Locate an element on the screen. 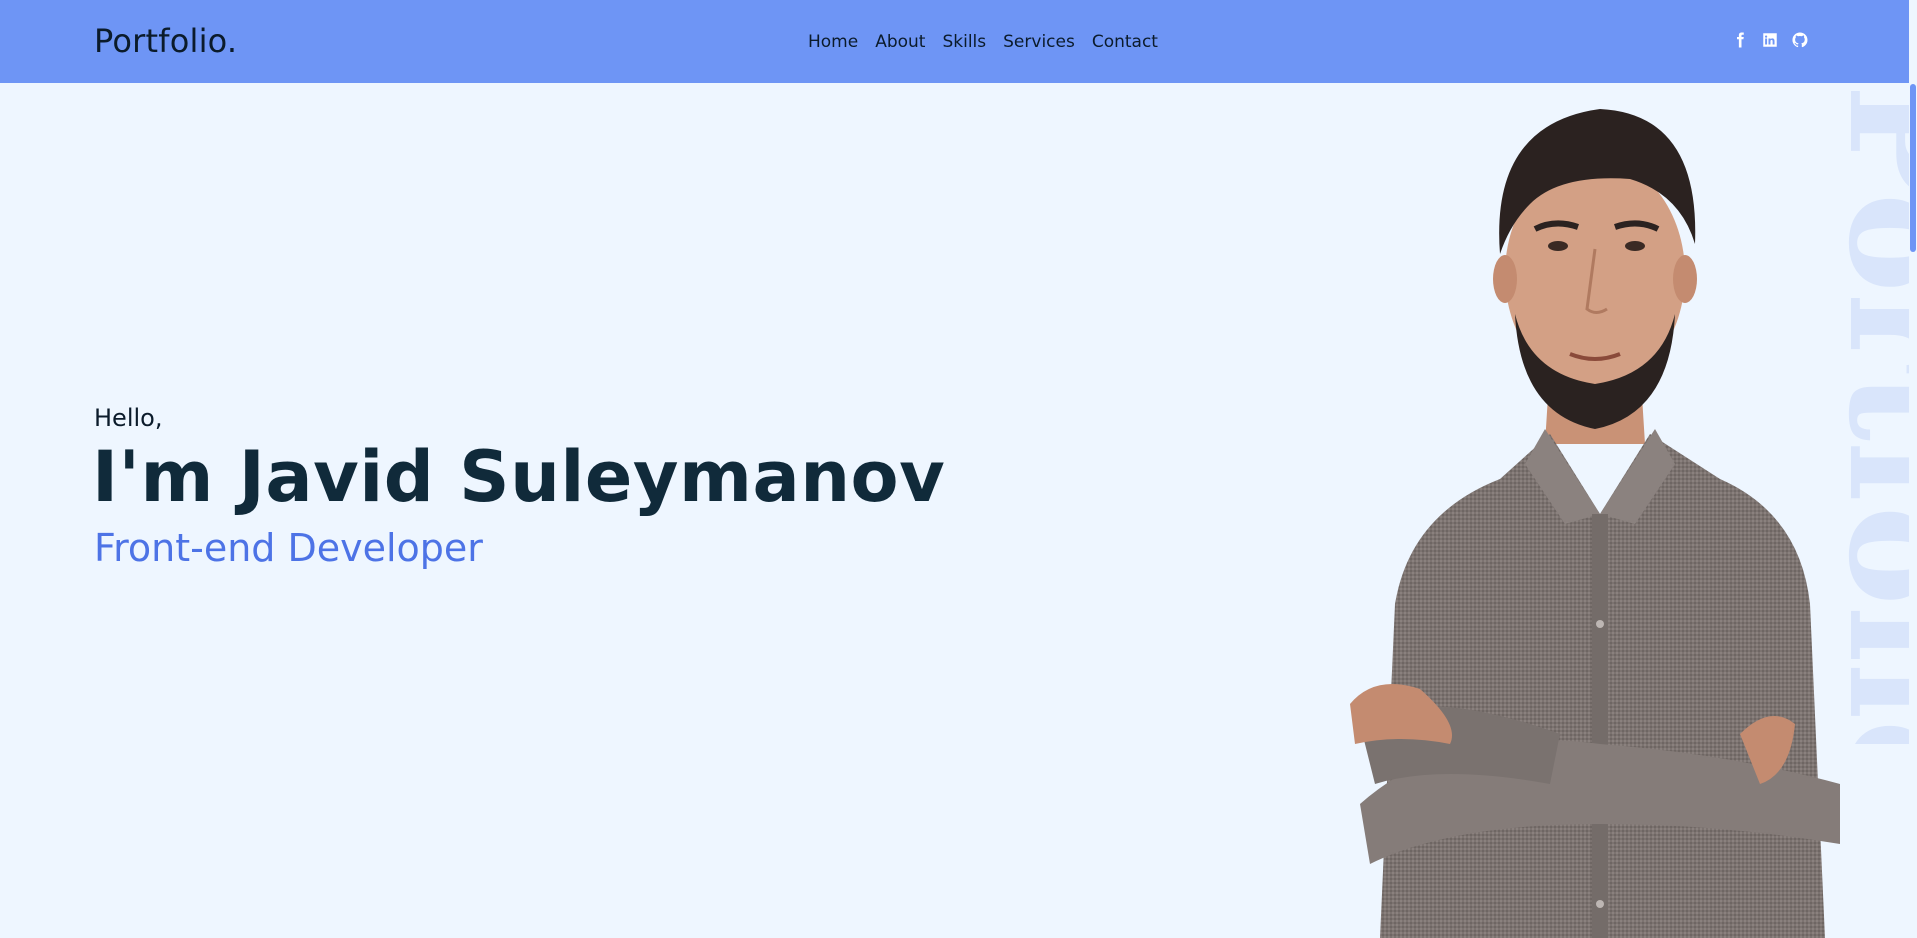 The height and width of the screenshot is (938, 1917). linkedin-icon is located at coordinates (1770, 40).